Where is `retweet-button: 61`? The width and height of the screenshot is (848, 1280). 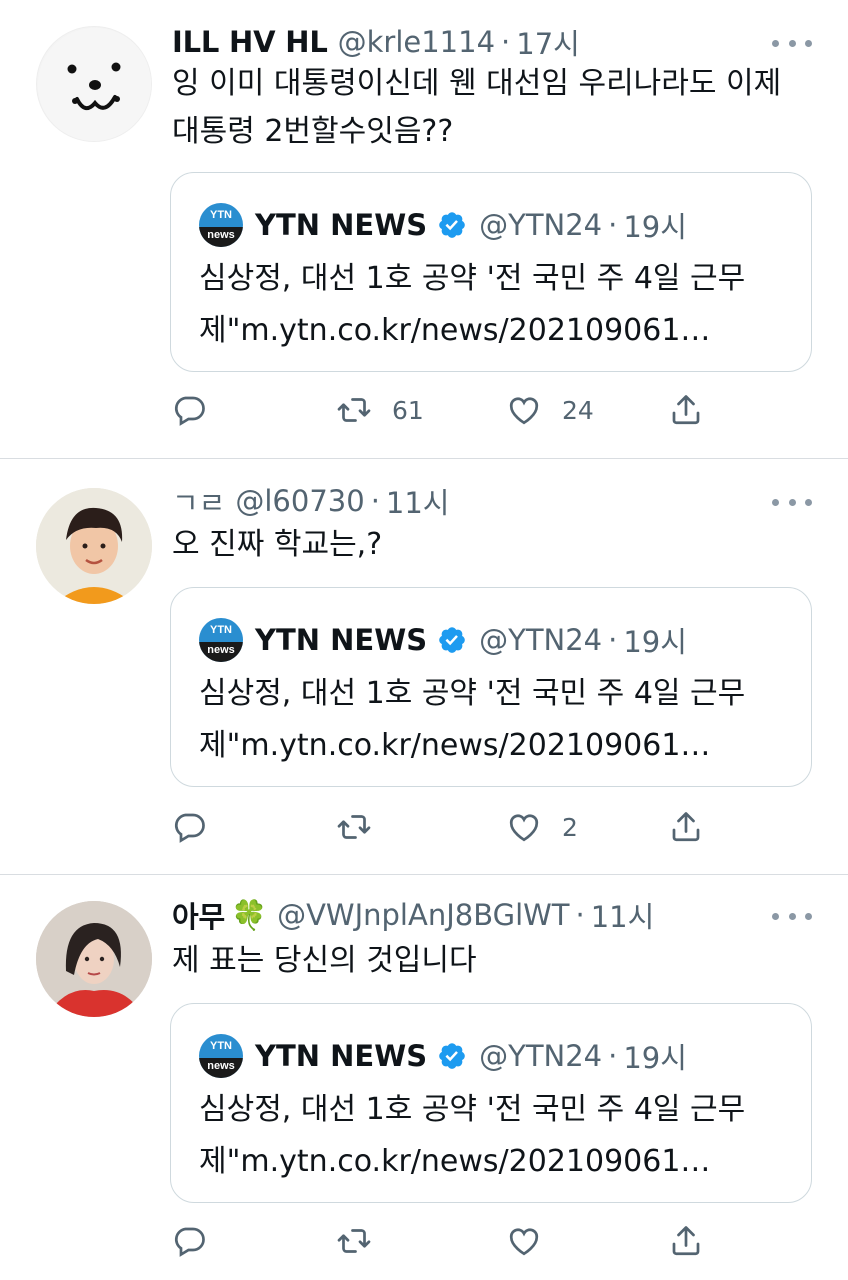 retweet-button: 61 is located at coordinates (380, 410).